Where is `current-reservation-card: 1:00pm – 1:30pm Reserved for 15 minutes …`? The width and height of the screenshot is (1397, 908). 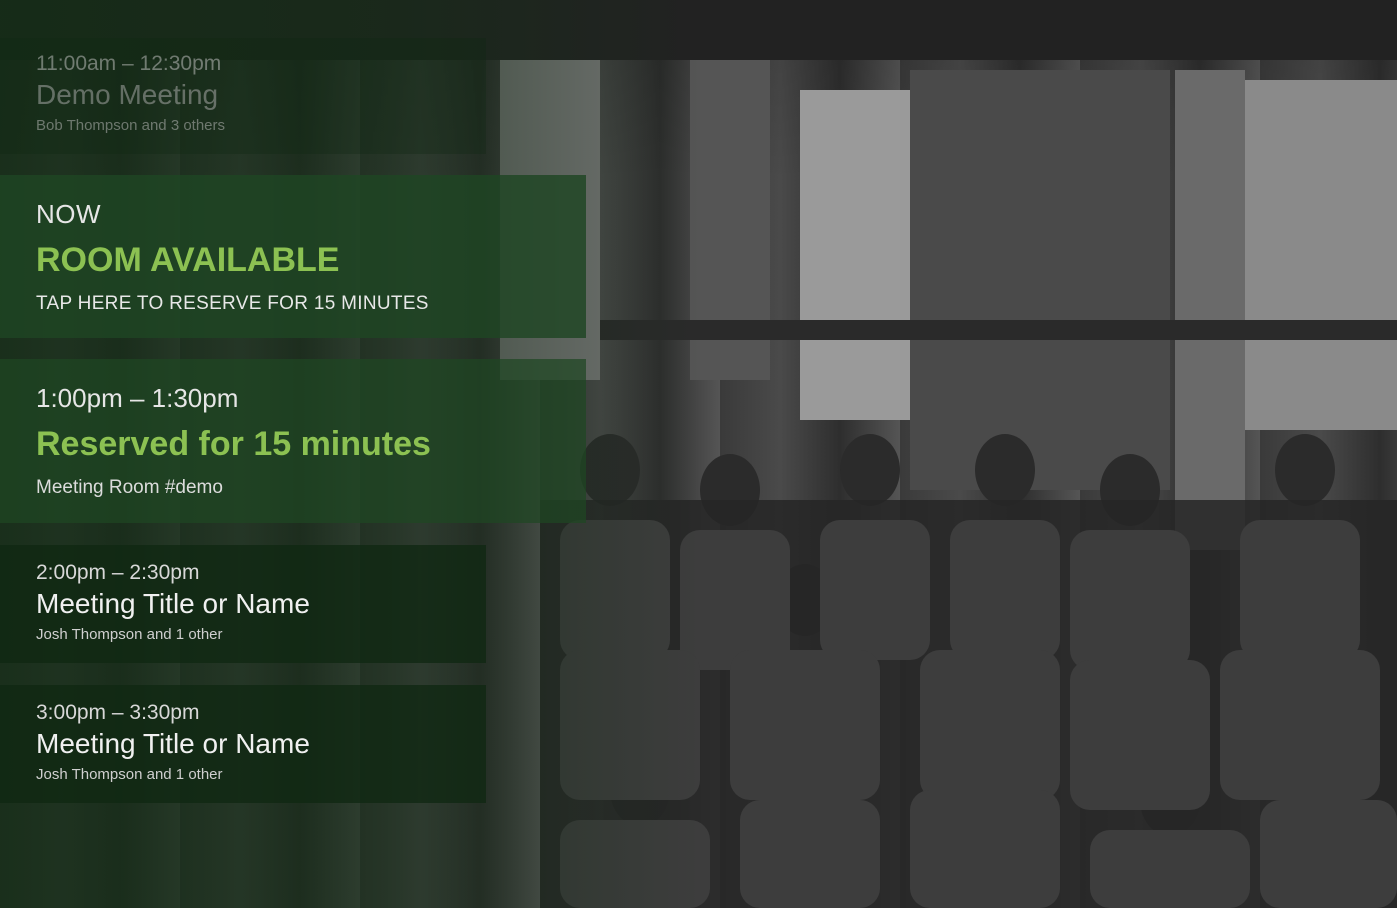
current-reservation-card: 1:00pm – 1:30pm Reserved for 15 minutes … is located at coordinates (293, 441).